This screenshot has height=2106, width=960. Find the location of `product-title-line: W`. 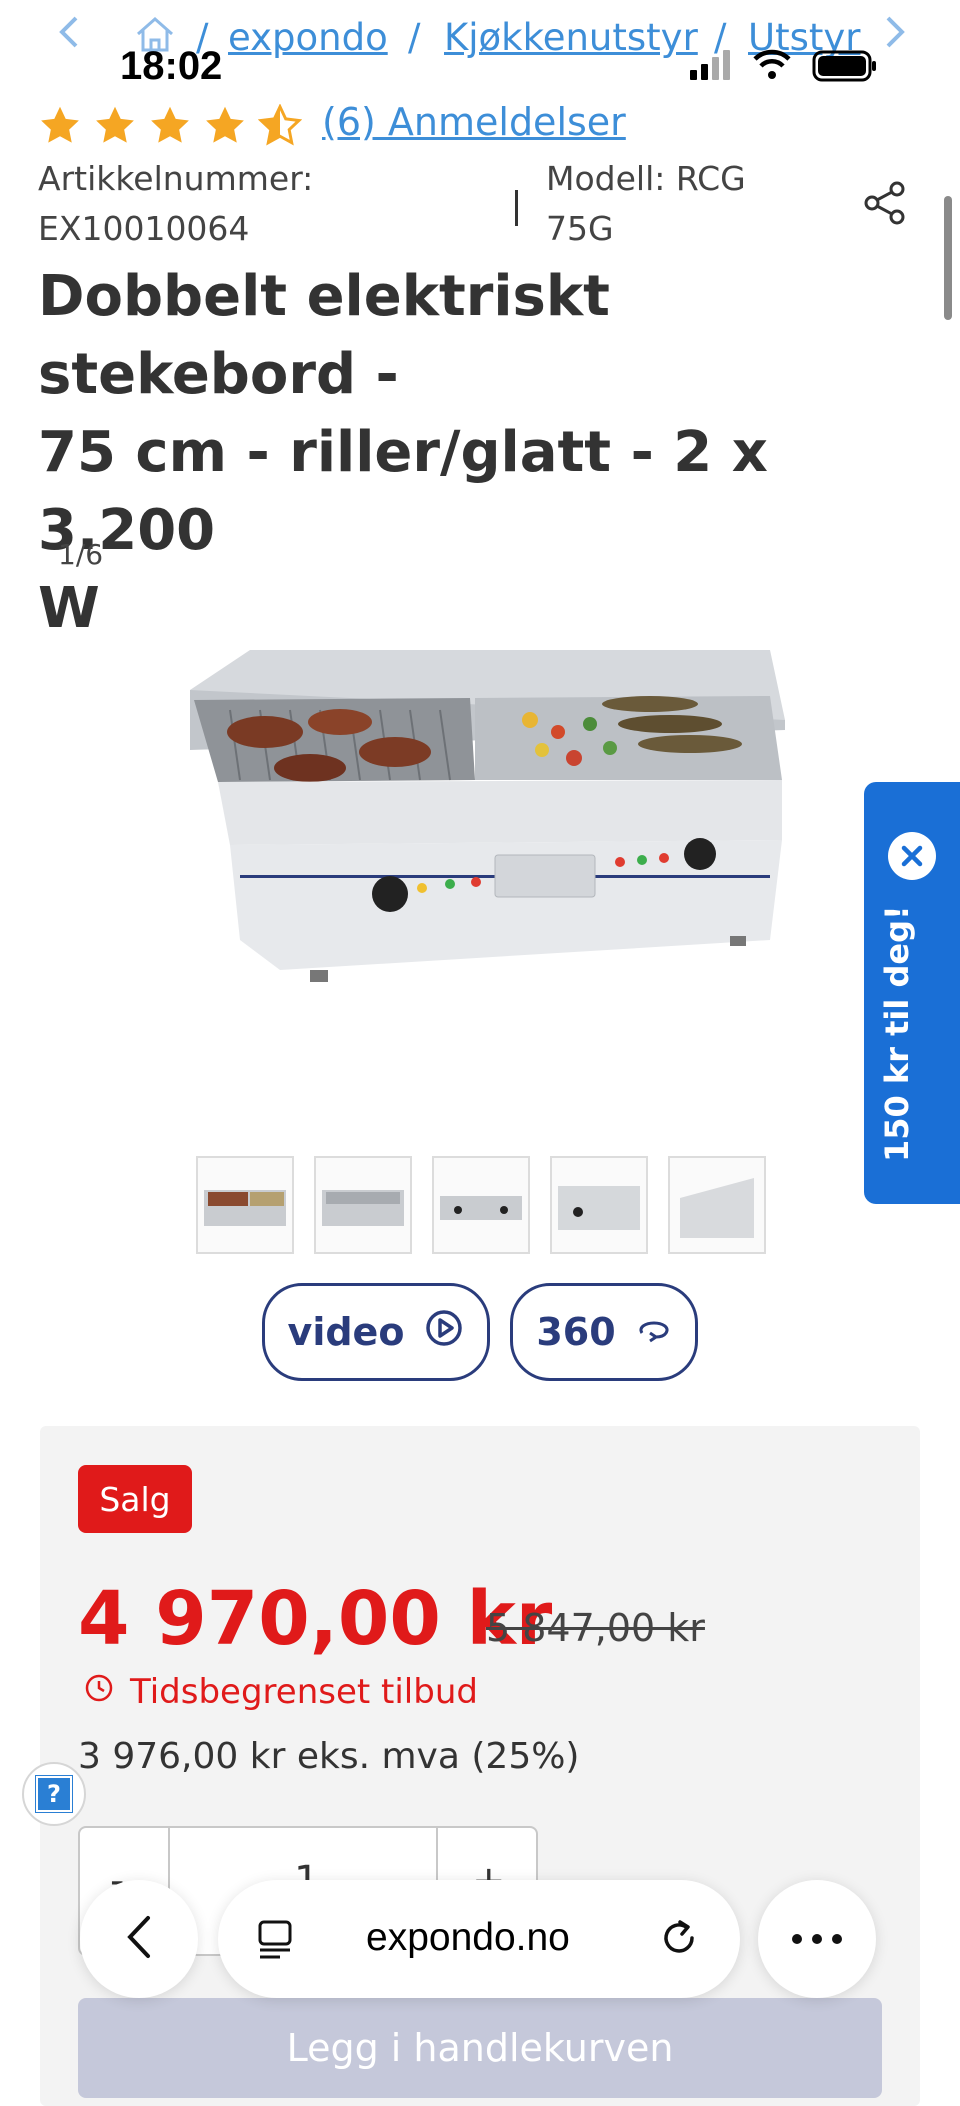

product-title-line: W is located at coordinates (69, 608).